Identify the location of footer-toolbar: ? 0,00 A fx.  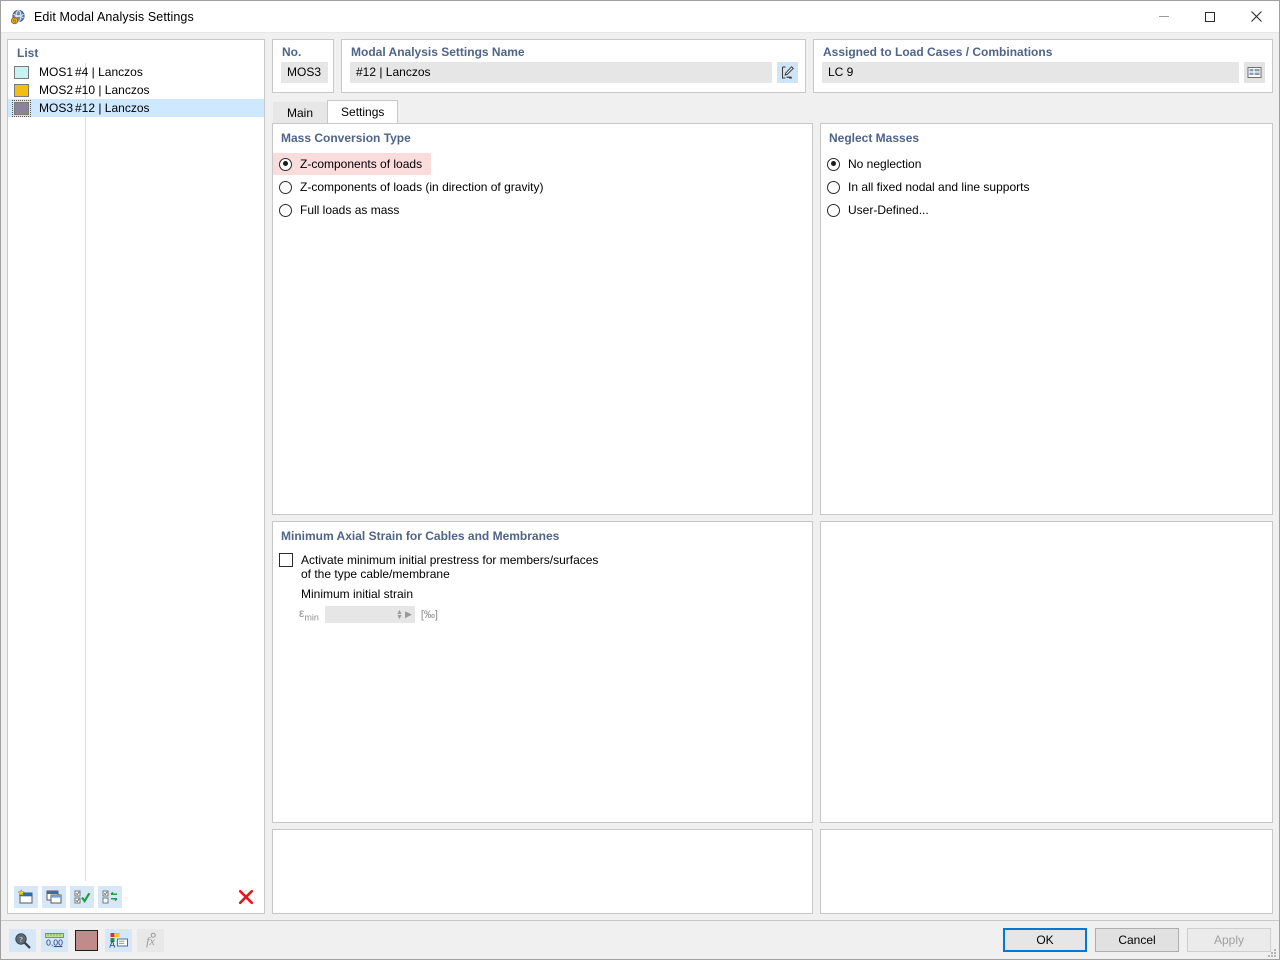
(86, 940).